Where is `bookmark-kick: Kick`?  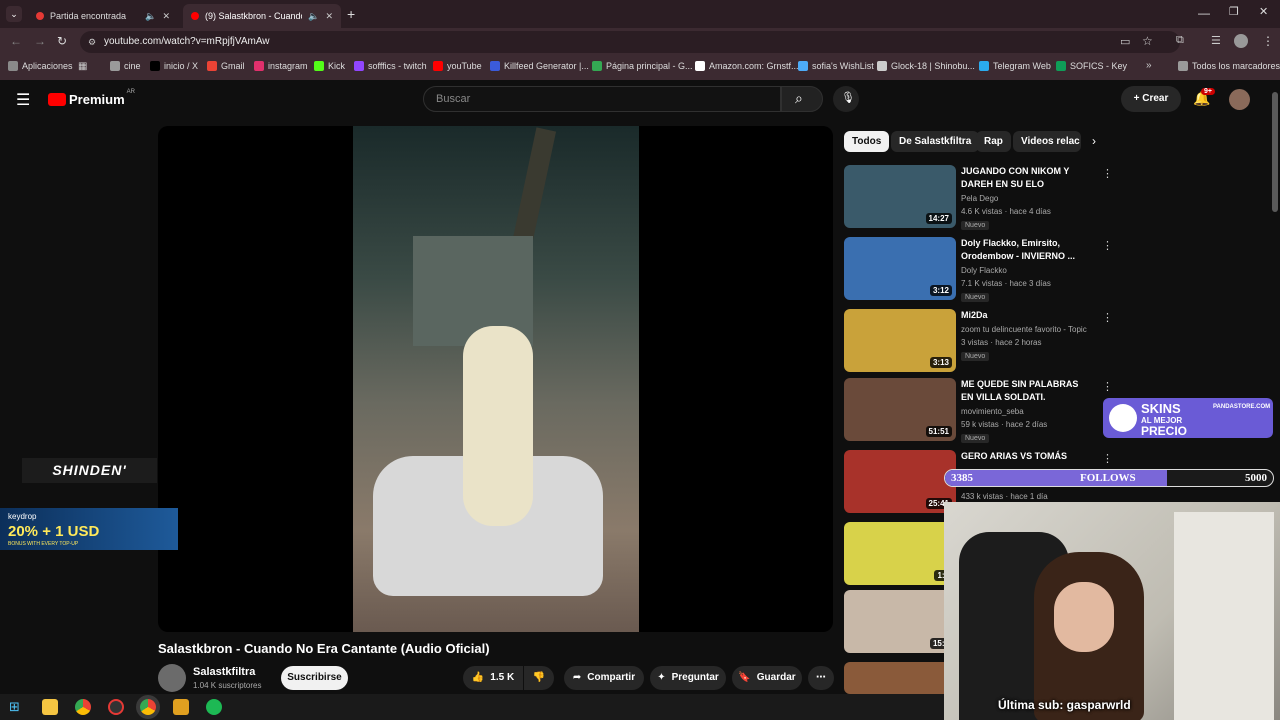 bookmark-kick: Kick is located at coordinates (329, 66).